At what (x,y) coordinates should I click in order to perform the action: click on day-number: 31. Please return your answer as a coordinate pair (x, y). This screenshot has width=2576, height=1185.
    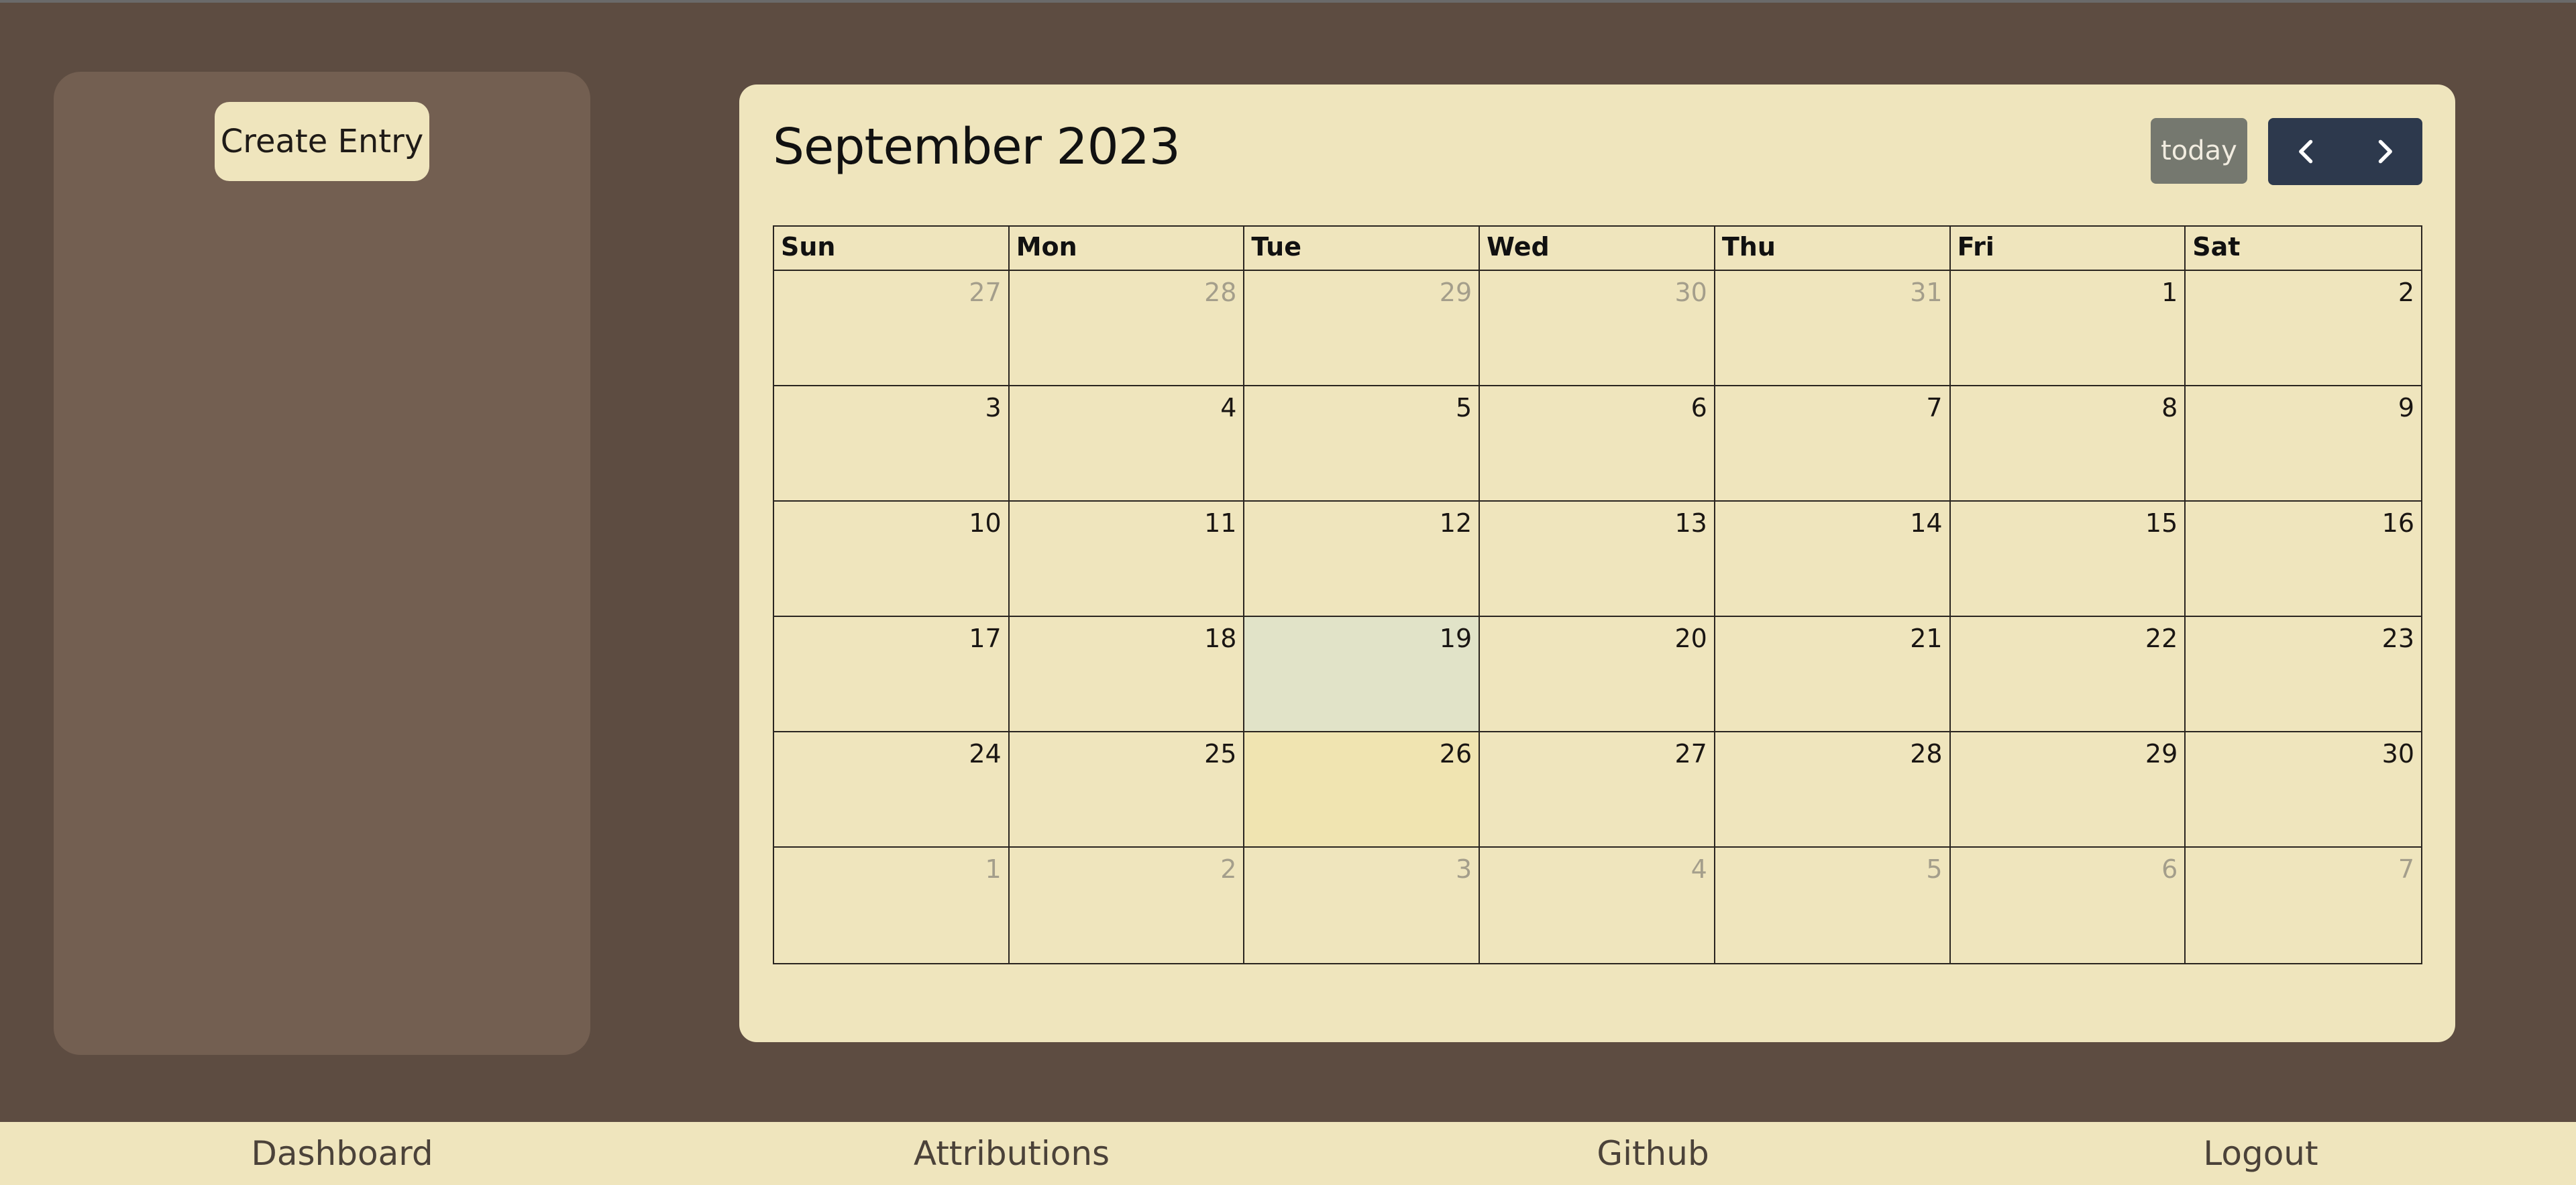
    Looking at the image, I should click on (1926, 292).